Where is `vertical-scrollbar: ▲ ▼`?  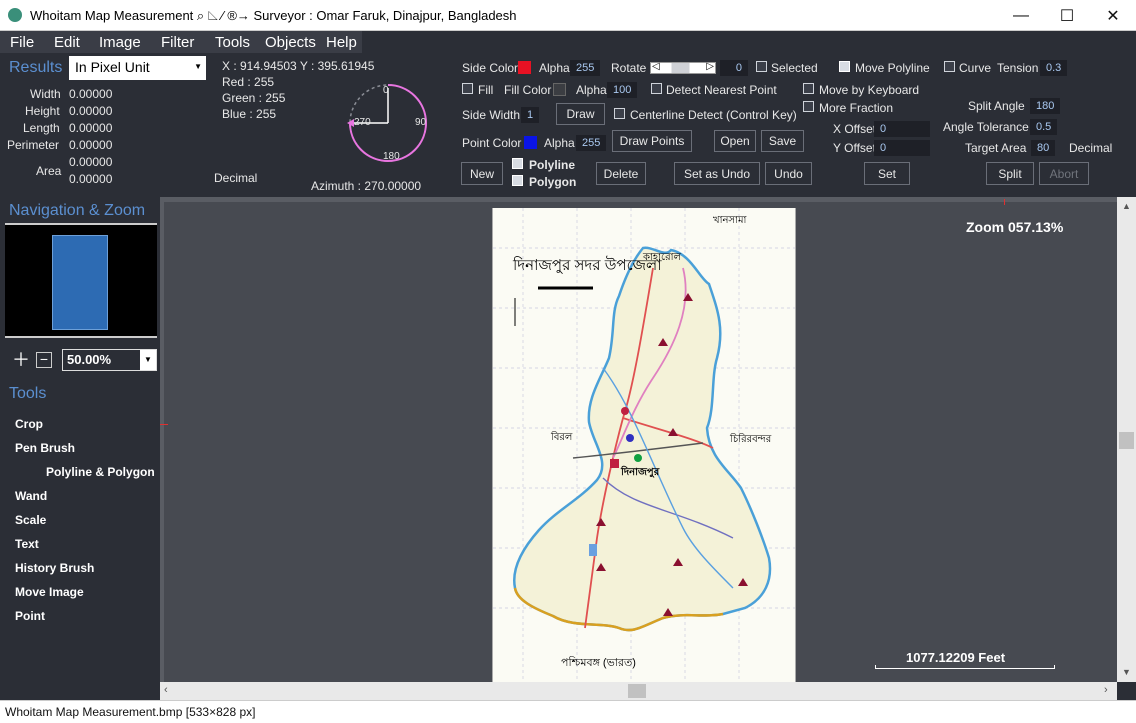
vertical-scrollbar: ▲ ▼ is located at coordinates (1126, 439).